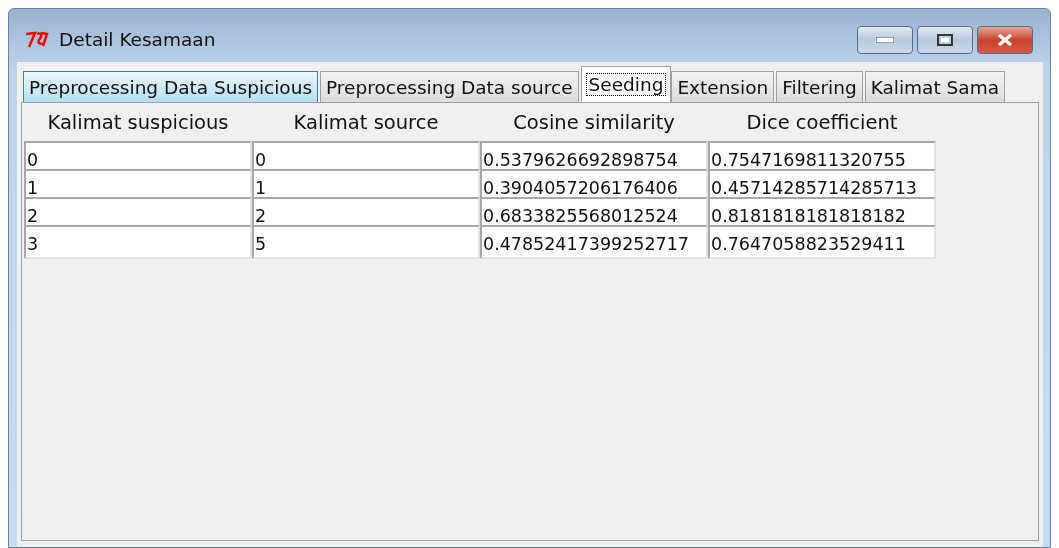 The height and width of the screenshot is (548, 1059). Describe the element at coordinates (449, 86) in the screenshot. I see `tab: Preprocessing Data source` at that location.